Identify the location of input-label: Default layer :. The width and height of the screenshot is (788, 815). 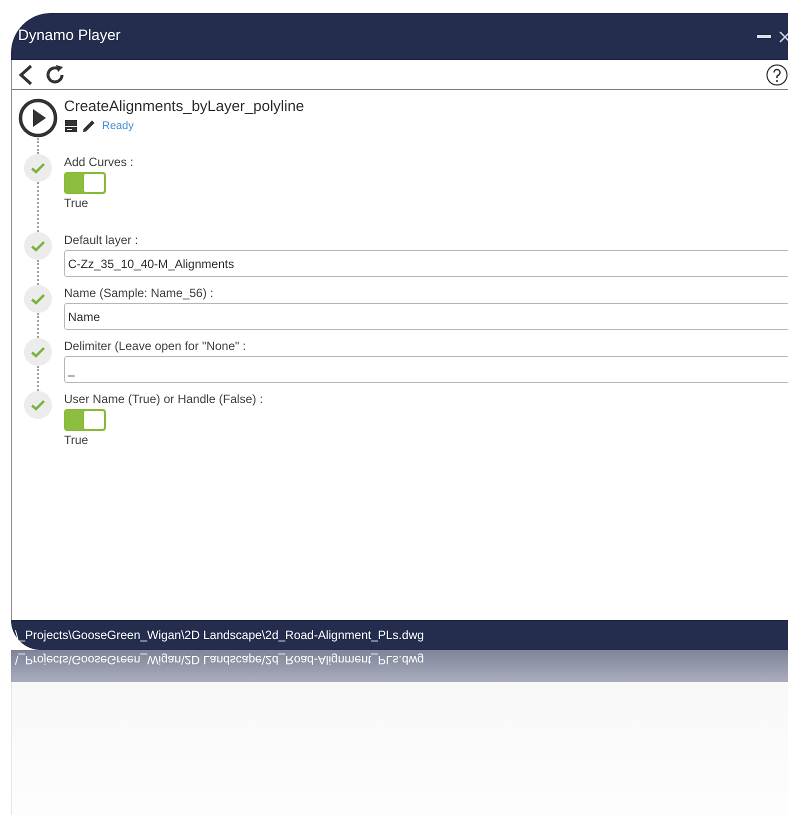
(102, 240).